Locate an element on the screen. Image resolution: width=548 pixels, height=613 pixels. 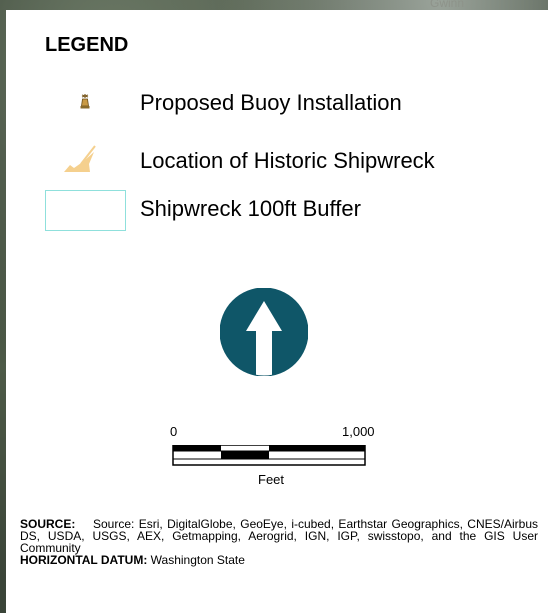
buoy-icon is located at coordinates (71, 104).